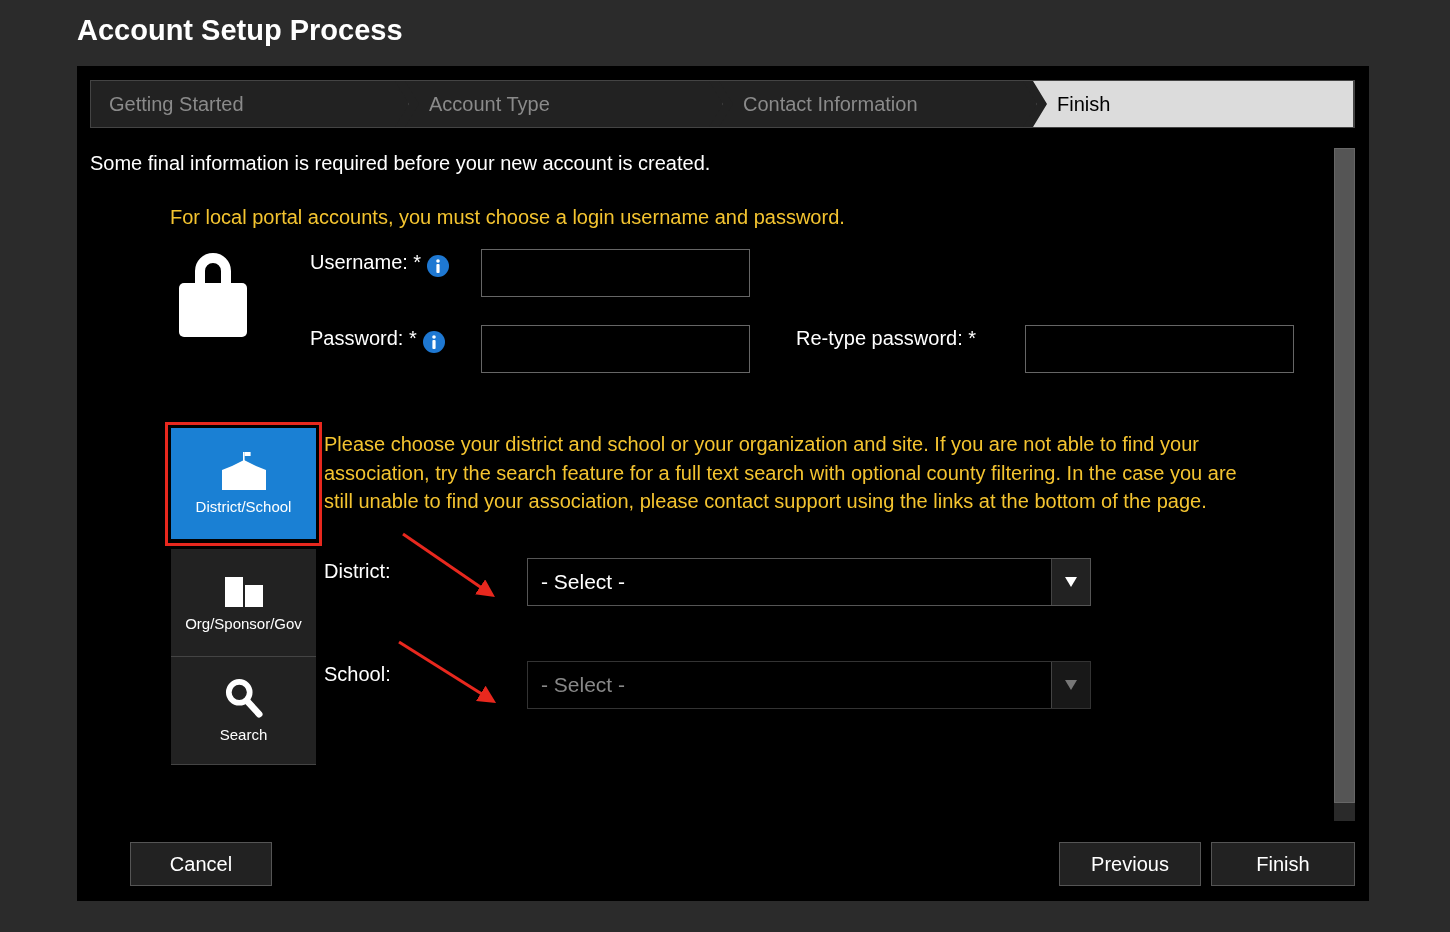 The image size is (1450, 932). What do you see at coordinates (809, 581) in the screenshot?
I see `dropdown: - Select -` at bounding box center [809, 581].